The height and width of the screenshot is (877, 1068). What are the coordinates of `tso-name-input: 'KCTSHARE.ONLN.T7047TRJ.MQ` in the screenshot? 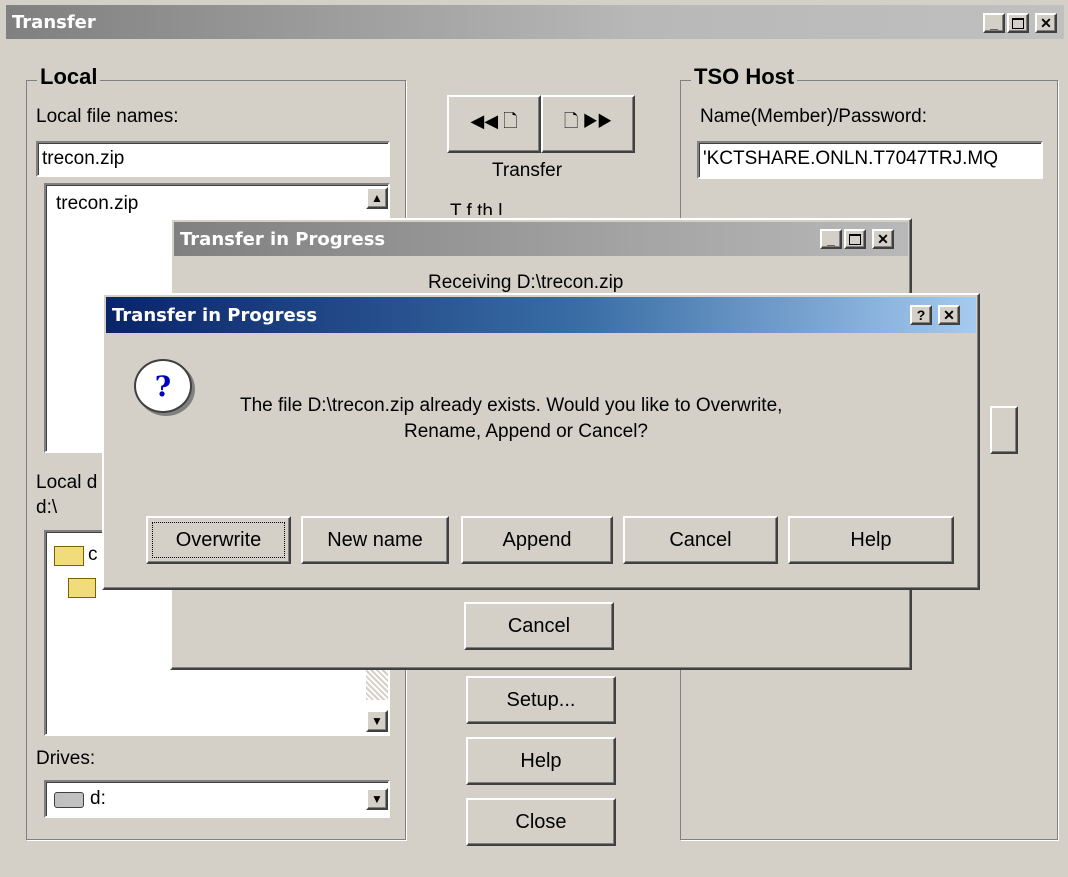 It's located at (870, 160).